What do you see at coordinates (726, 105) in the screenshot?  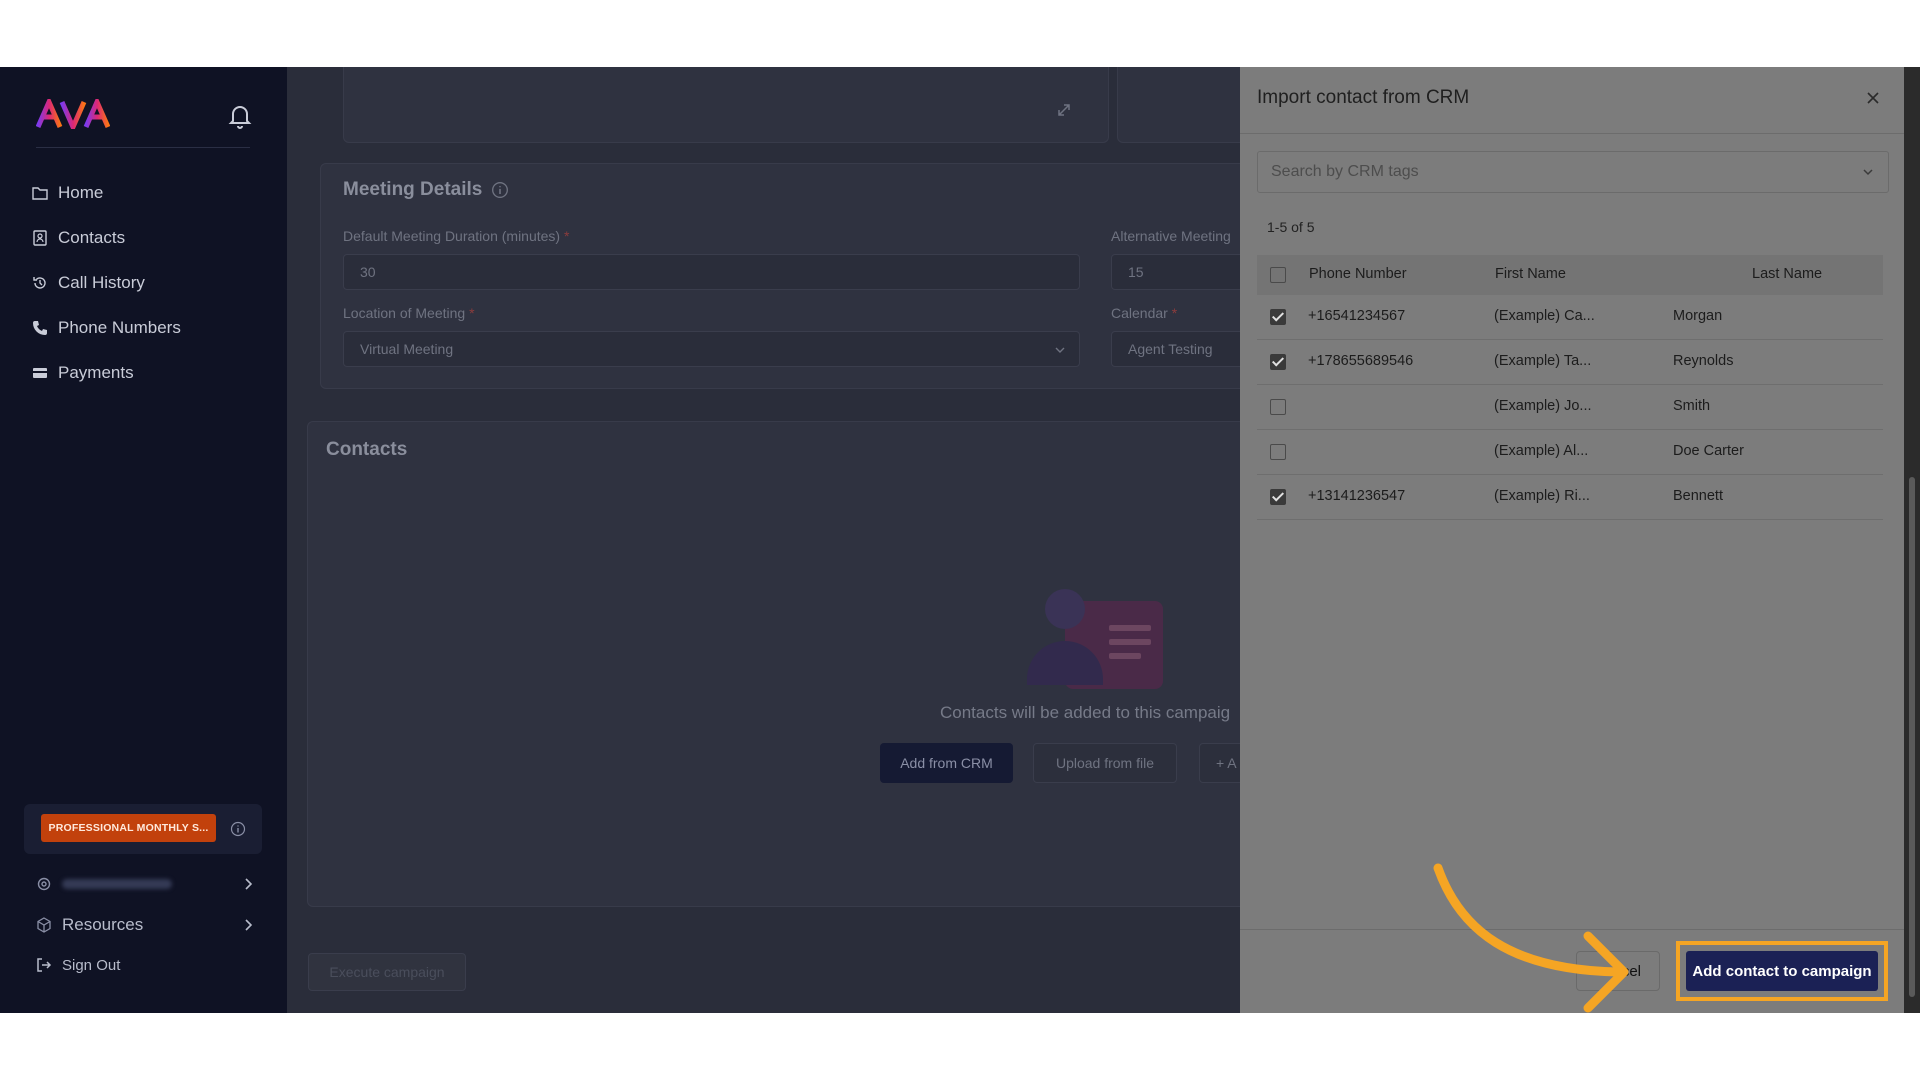 I see `notes-textarea` at bounding box center [726, 105].